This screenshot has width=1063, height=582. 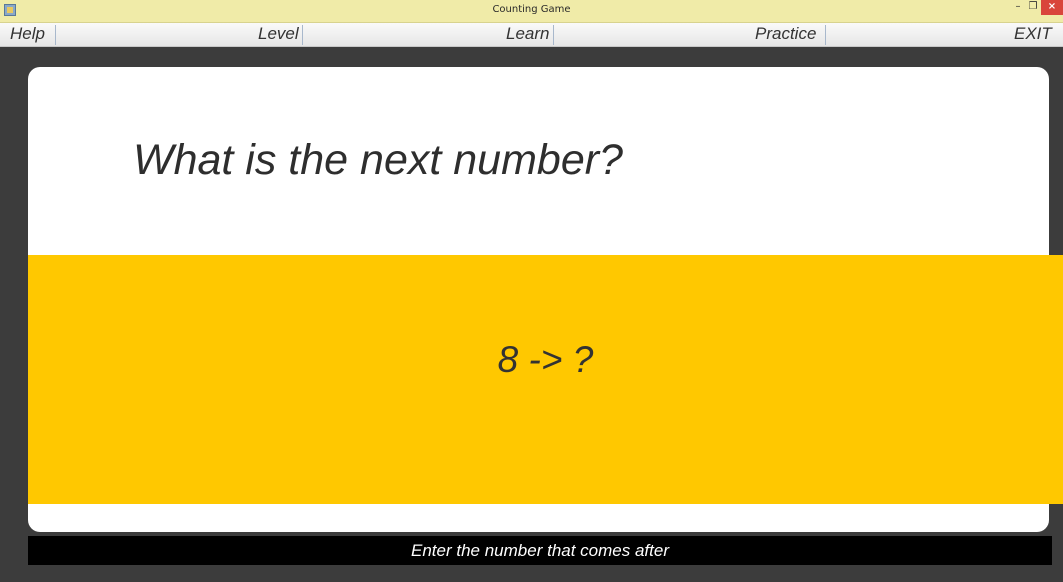 I want to click on menu-bar: Help Level Learn Practice EXIT, so click(x=531, y=35).